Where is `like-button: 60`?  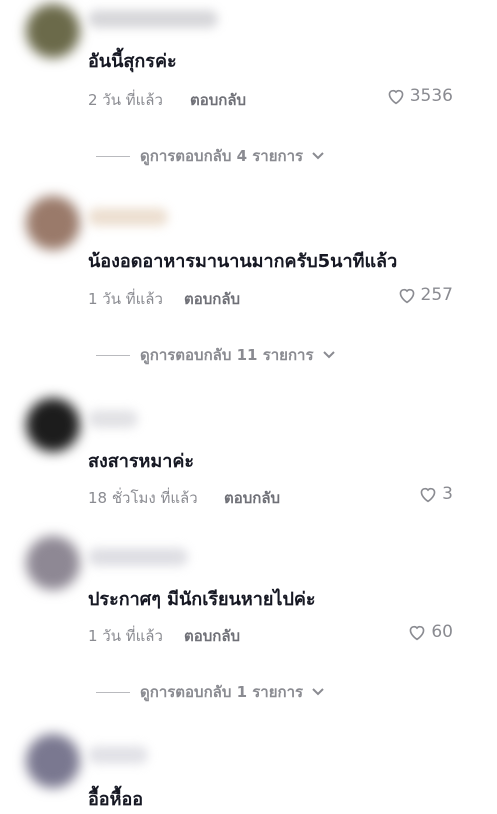 like-button: 60 is located at coordinates (430, 632).